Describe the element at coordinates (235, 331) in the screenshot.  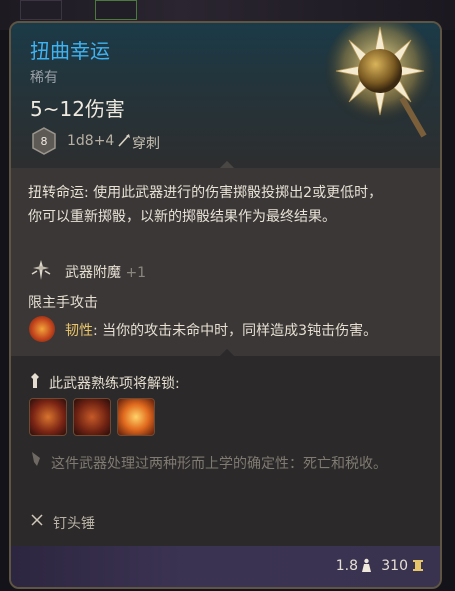
I see `toughness-text: : 当你的攻击未命中时，同样造成3钝击伤害。` at that location.